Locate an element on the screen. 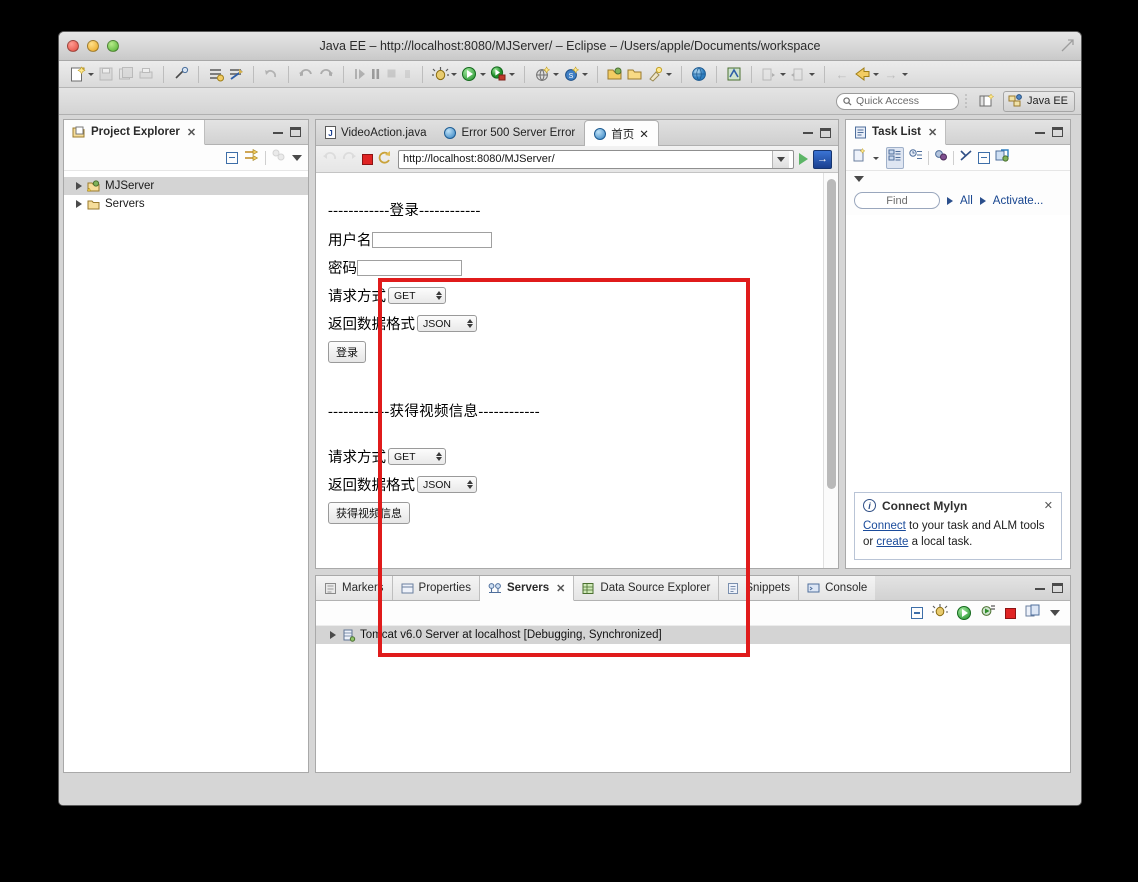 The height and width of the screenshot is (882, 1138). activate-expand-icon is located at coordinates (982, 200).